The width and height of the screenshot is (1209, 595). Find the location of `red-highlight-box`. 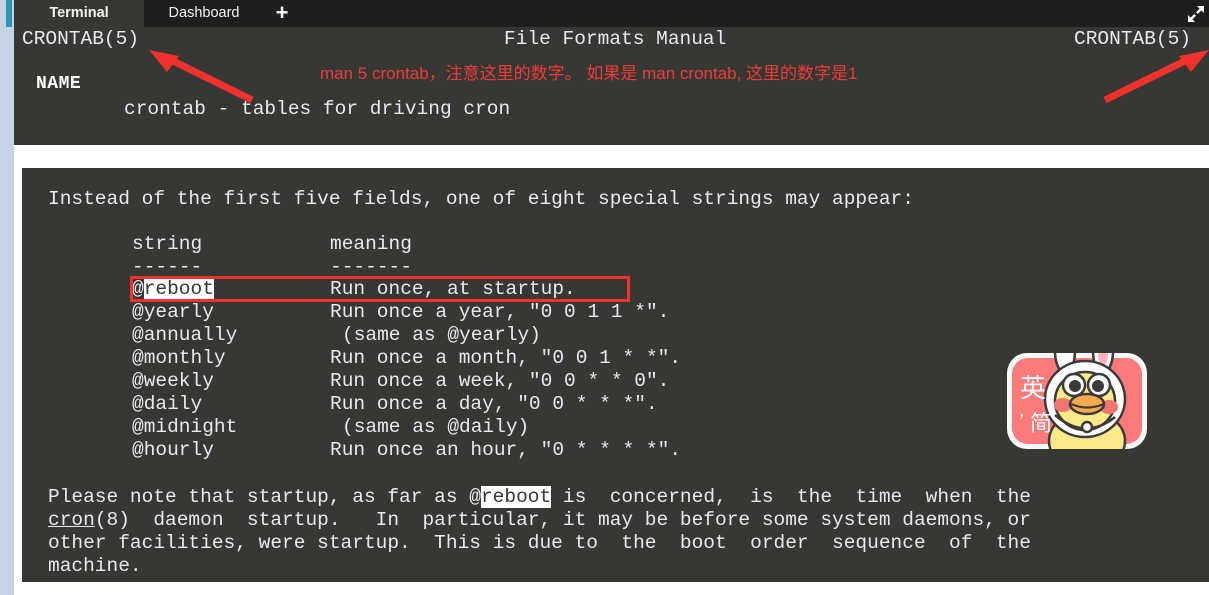

red-highlight-box is located at coordinates (380, 289).